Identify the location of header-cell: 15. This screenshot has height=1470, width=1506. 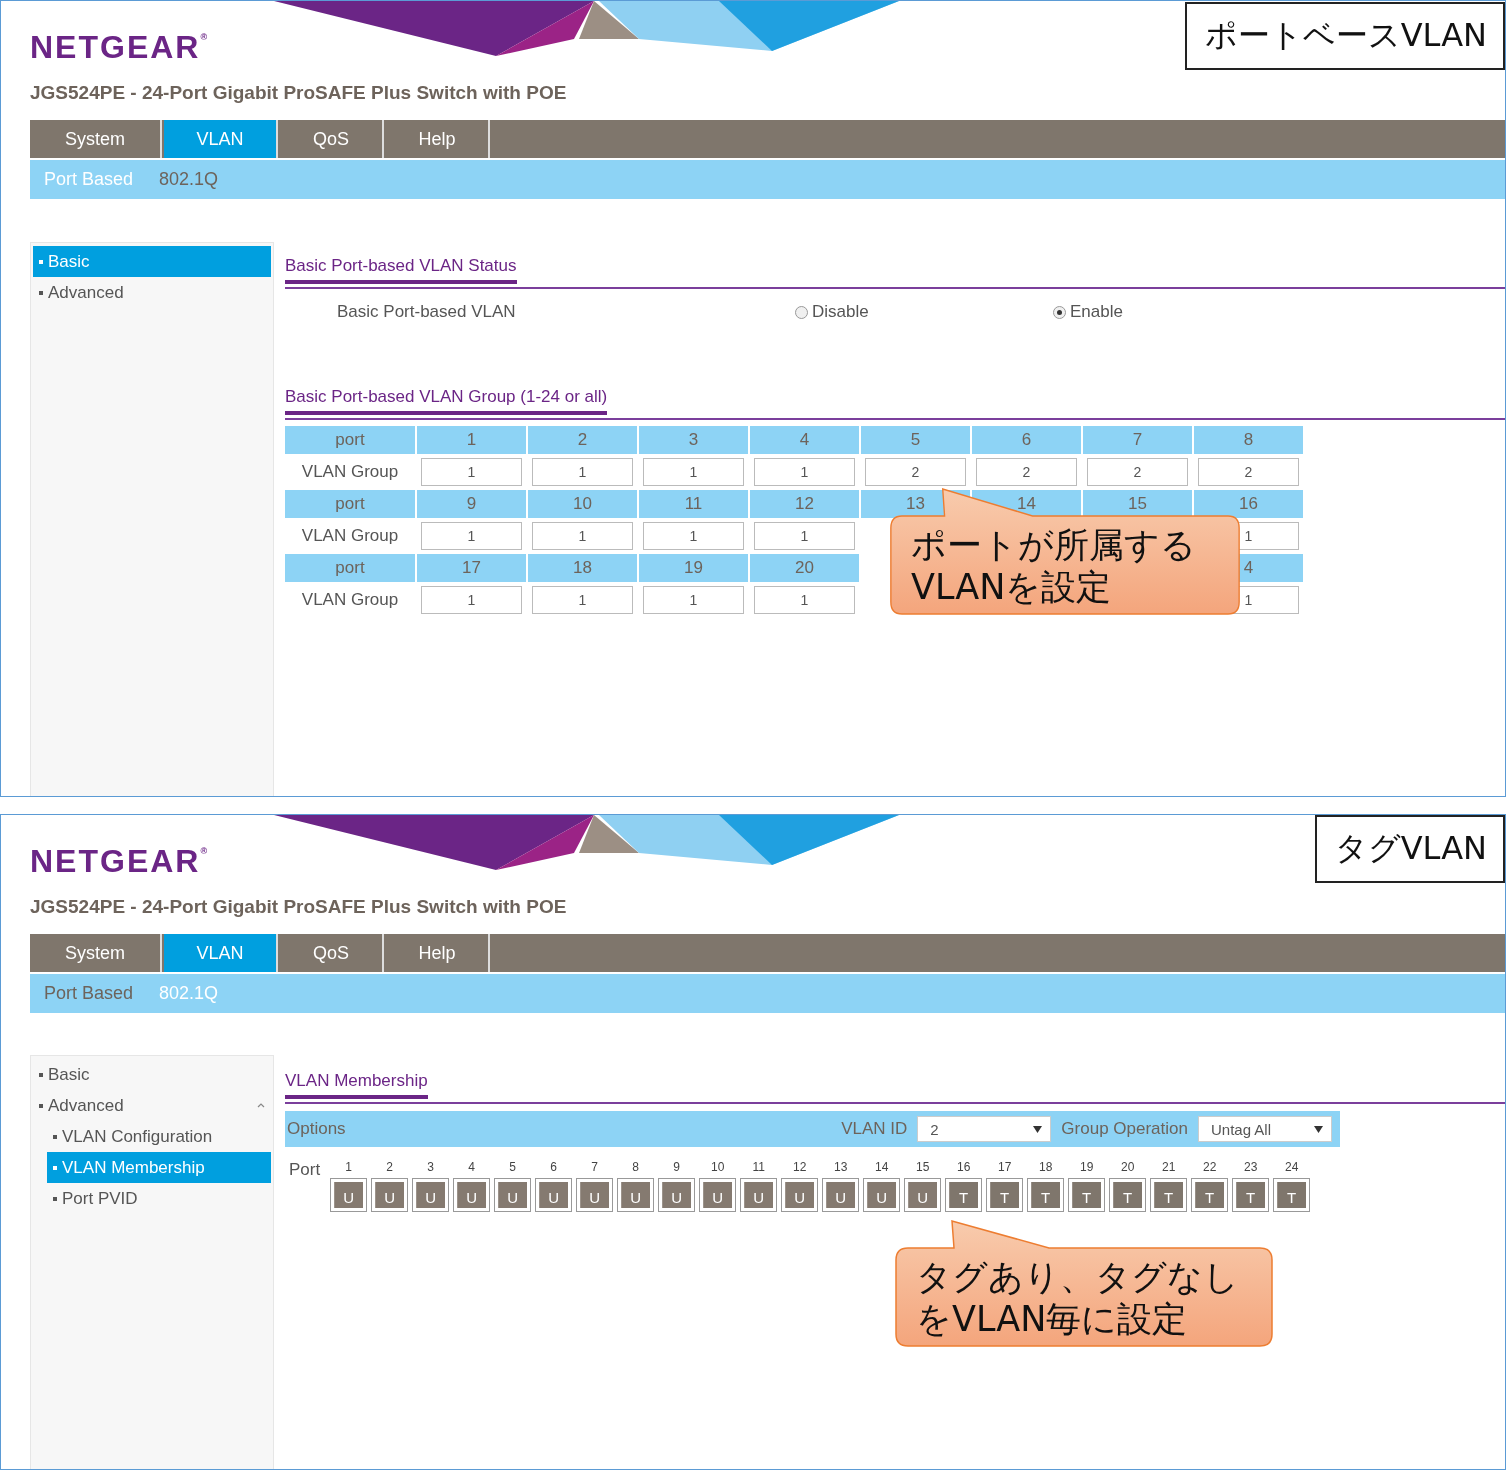
(1137, 504).